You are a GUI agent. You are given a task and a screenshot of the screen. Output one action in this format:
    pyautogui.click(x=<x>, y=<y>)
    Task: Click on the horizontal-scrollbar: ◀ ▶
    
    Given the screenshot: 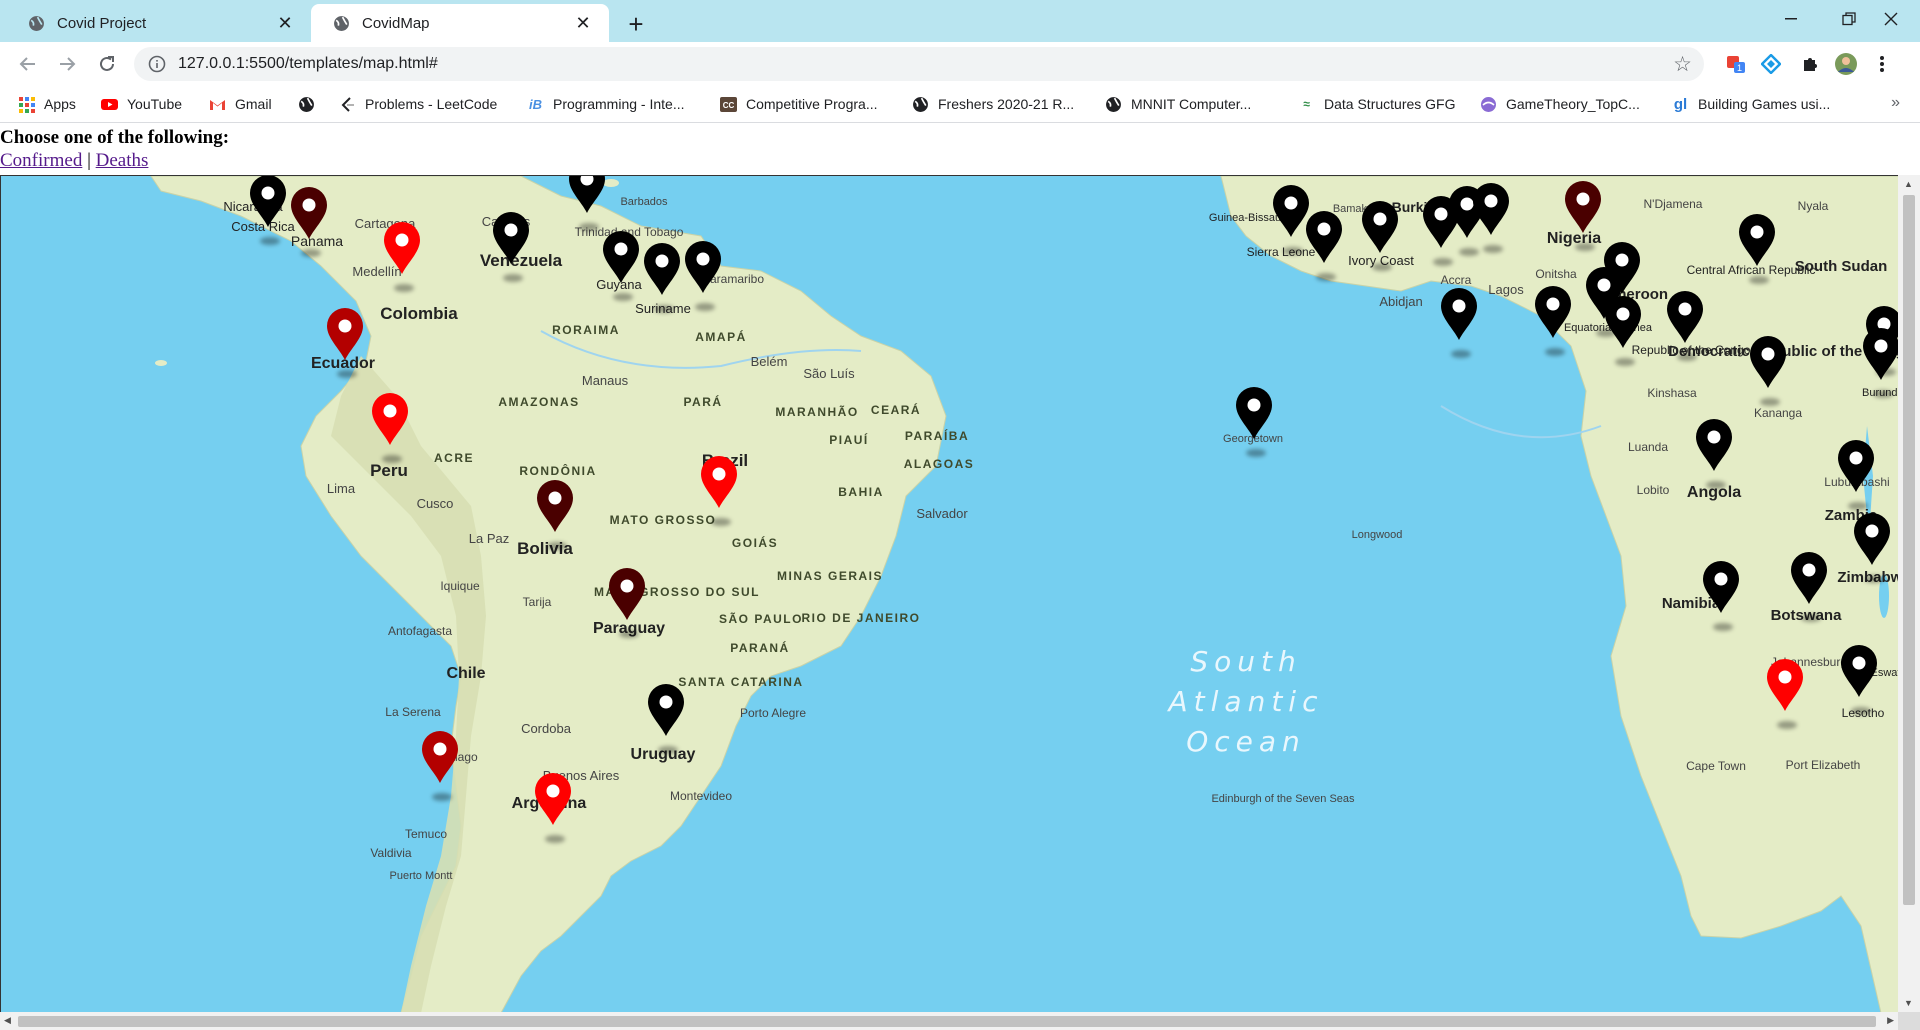 What is the action you would take?
    pyautogui.click(x=949, y=1021)
    